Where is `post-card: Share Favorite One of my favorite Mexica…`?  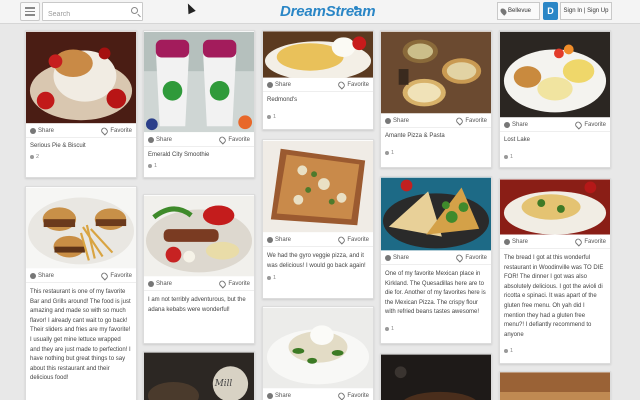
post-card: Share Favorite One of my favorite Mexica… is located at coordinates (436, 260).